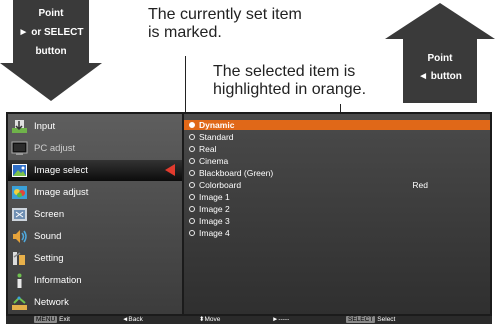 The width and height of the screenshot is (499, 324). What do you see at coordinates (49, 214) in the screenshot?
I see `menu-item-label: Screen` at bounding box center [49, 214].